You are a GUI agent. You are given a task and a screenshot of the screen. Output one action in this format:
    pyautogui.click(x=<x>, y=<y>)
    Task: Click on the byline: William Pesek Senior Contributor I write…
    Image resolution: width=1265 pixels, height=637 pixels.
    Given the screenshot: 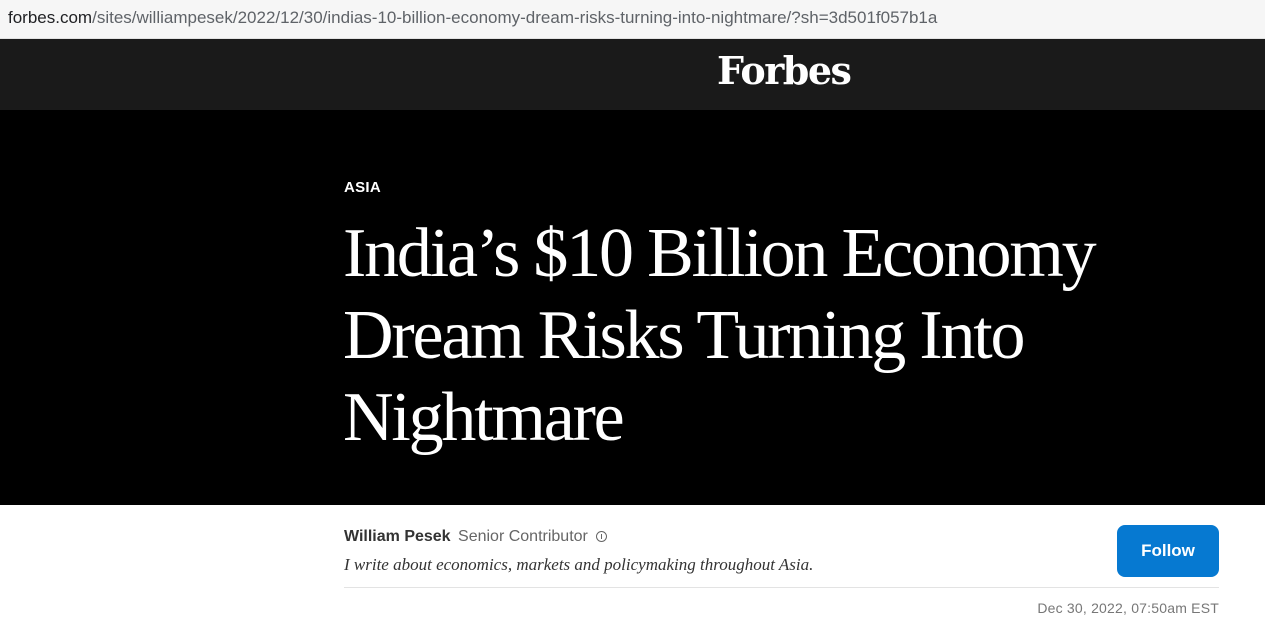 What is the action you would take?
    pyautogui.click(x=781, y=550)
    